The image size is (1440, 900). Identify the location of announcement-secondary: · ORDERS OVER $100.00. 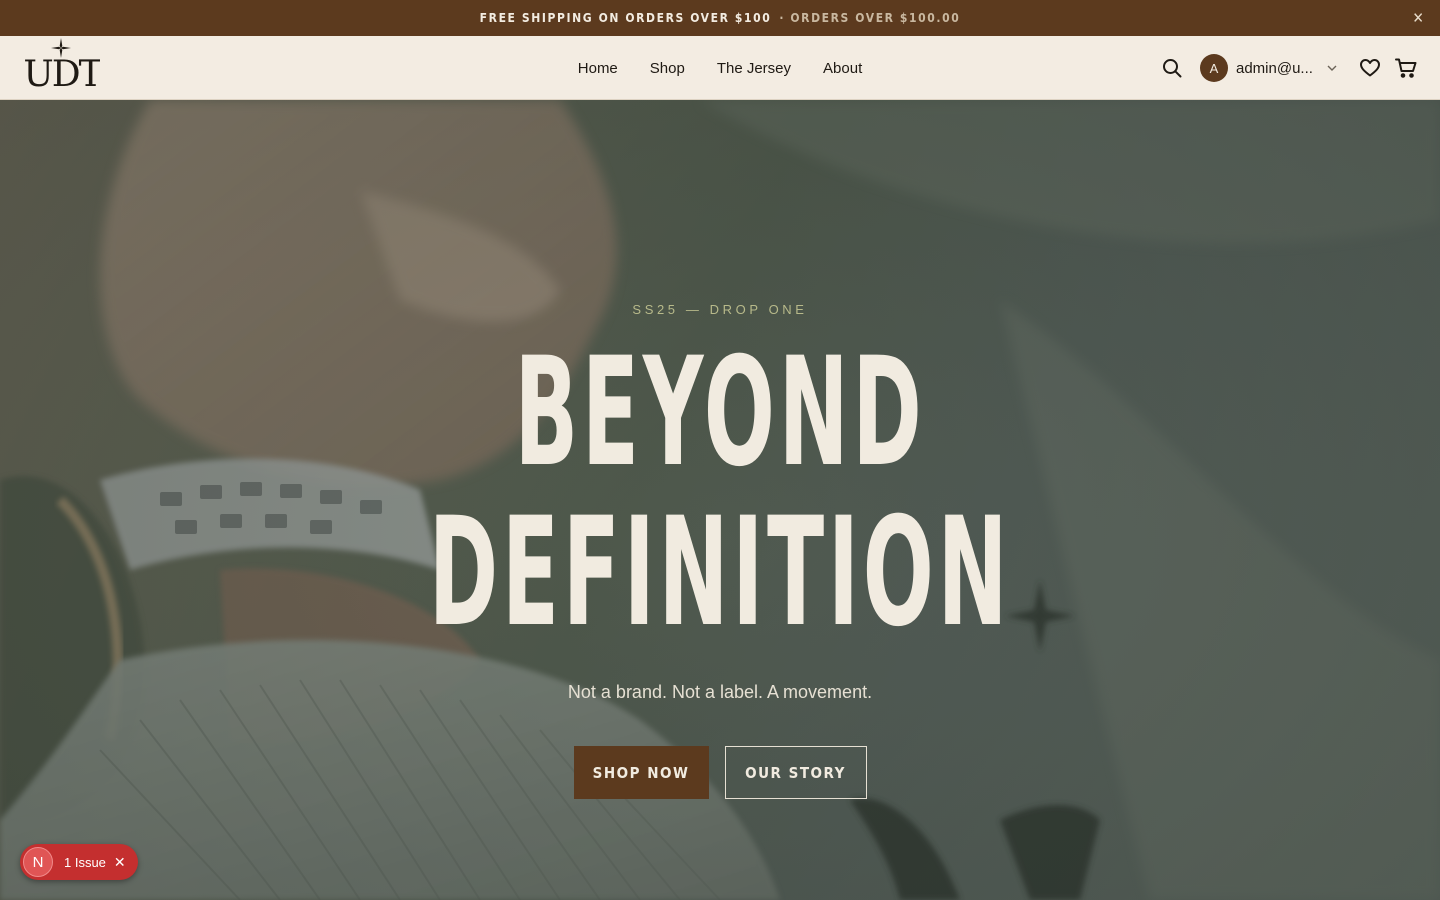
(870, 18).